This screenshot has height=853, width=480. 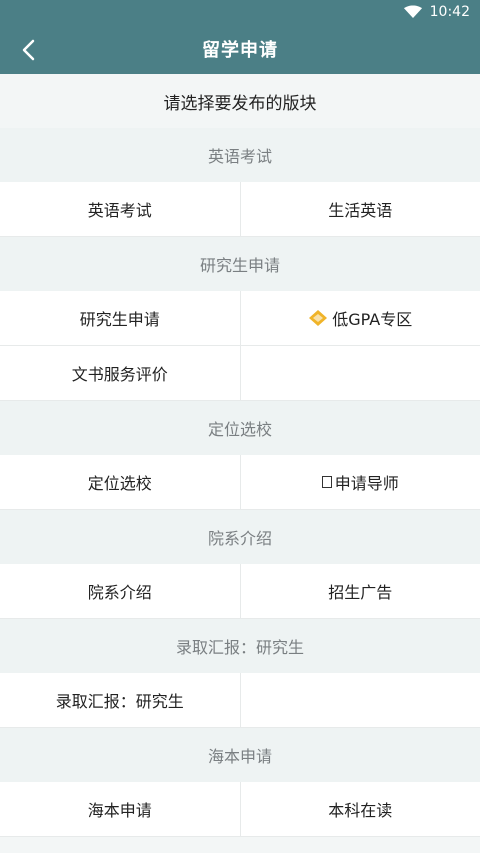 I want to click on section-row: 录取汇报：研究生, so click(x=240, y=700).